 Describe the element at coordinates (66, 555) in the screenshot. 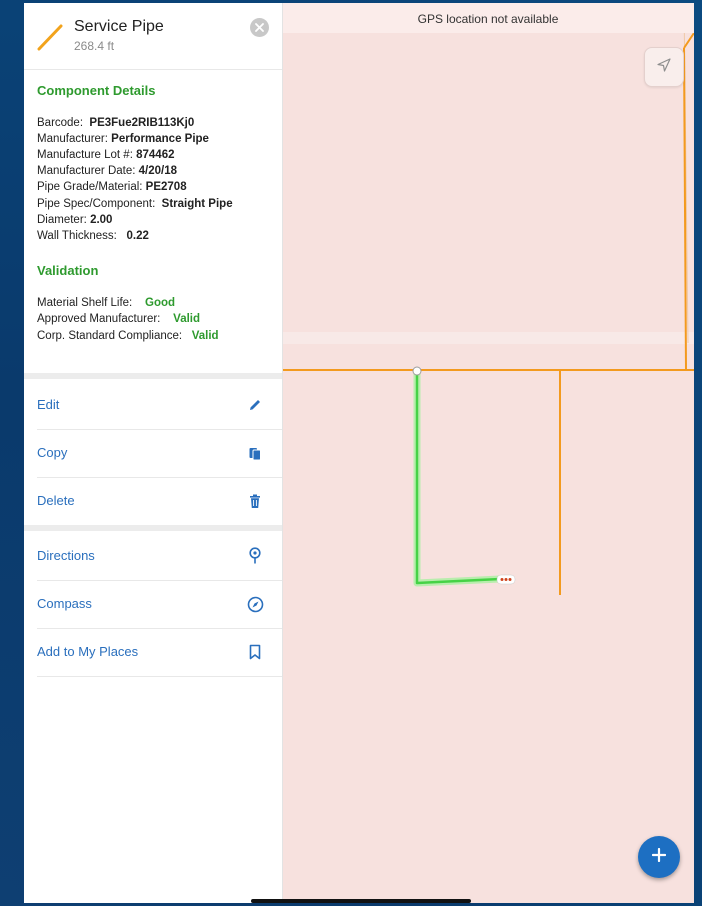

I see `directions-label: Directions` at that location.